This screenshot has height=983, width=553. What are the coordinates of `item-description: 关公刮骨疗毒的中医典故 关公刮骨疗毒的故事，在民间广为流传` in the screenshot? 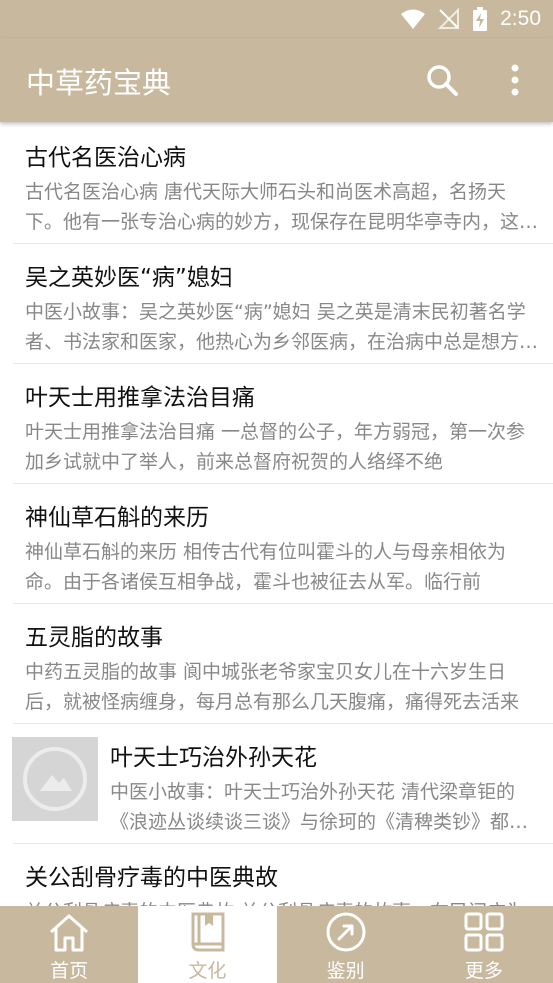 It's located at (282, 901).